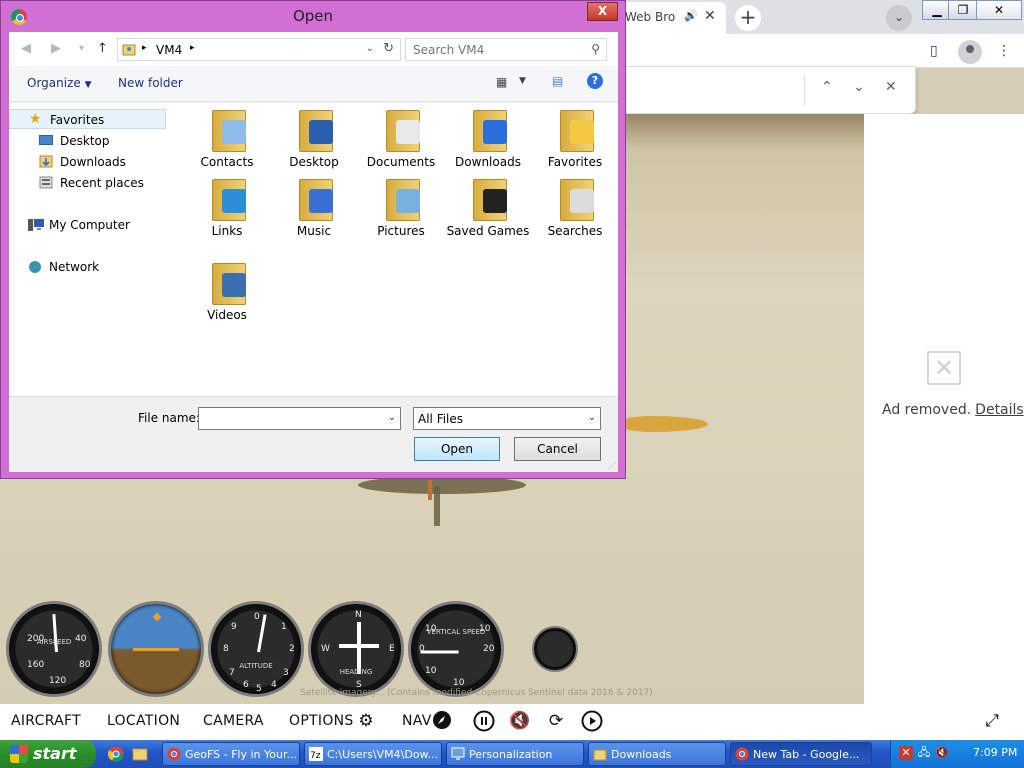 The image size is (1024, 768). Describe the element at coordinates (46, 140) in the screenshot. I see `desktop-icon` at that location.